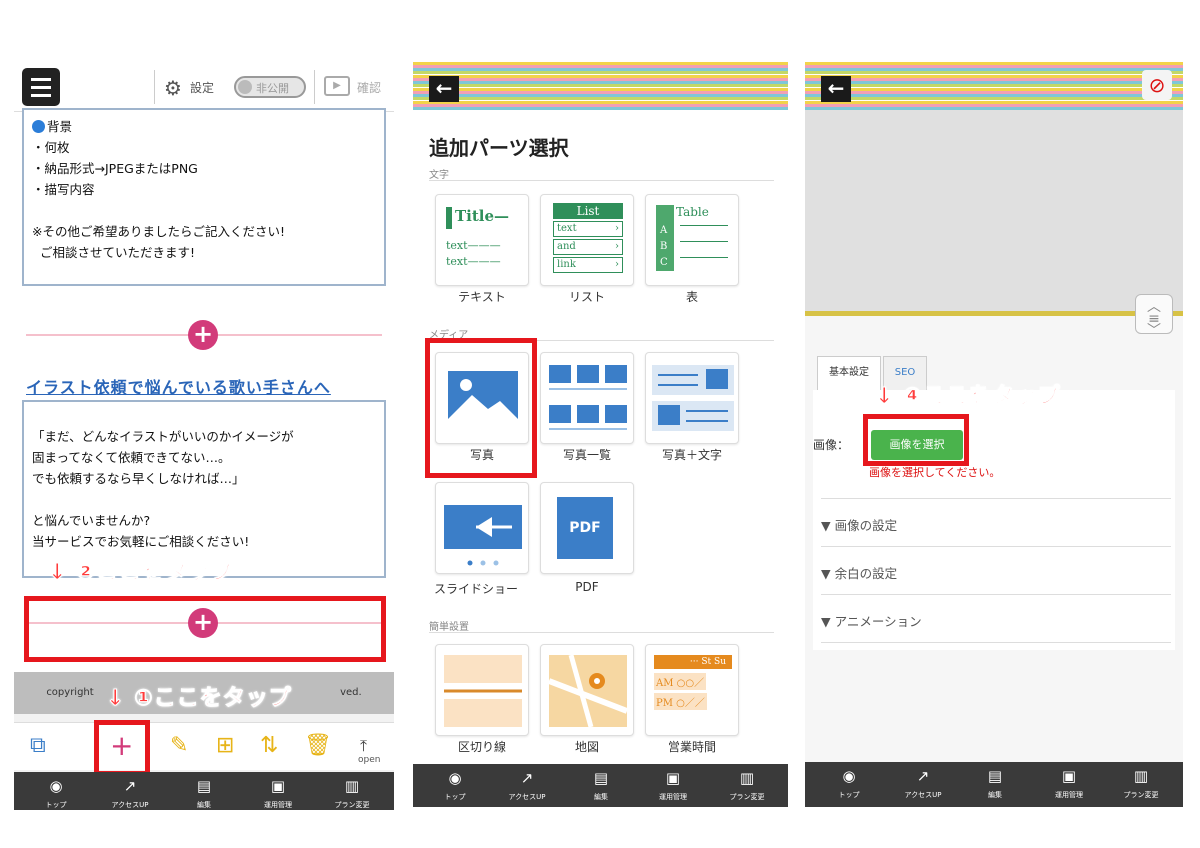 The image size is (1200, 848). Describe the element at coordinates (482, 528) in the screenshot. I see `part-slideshow` at that location.